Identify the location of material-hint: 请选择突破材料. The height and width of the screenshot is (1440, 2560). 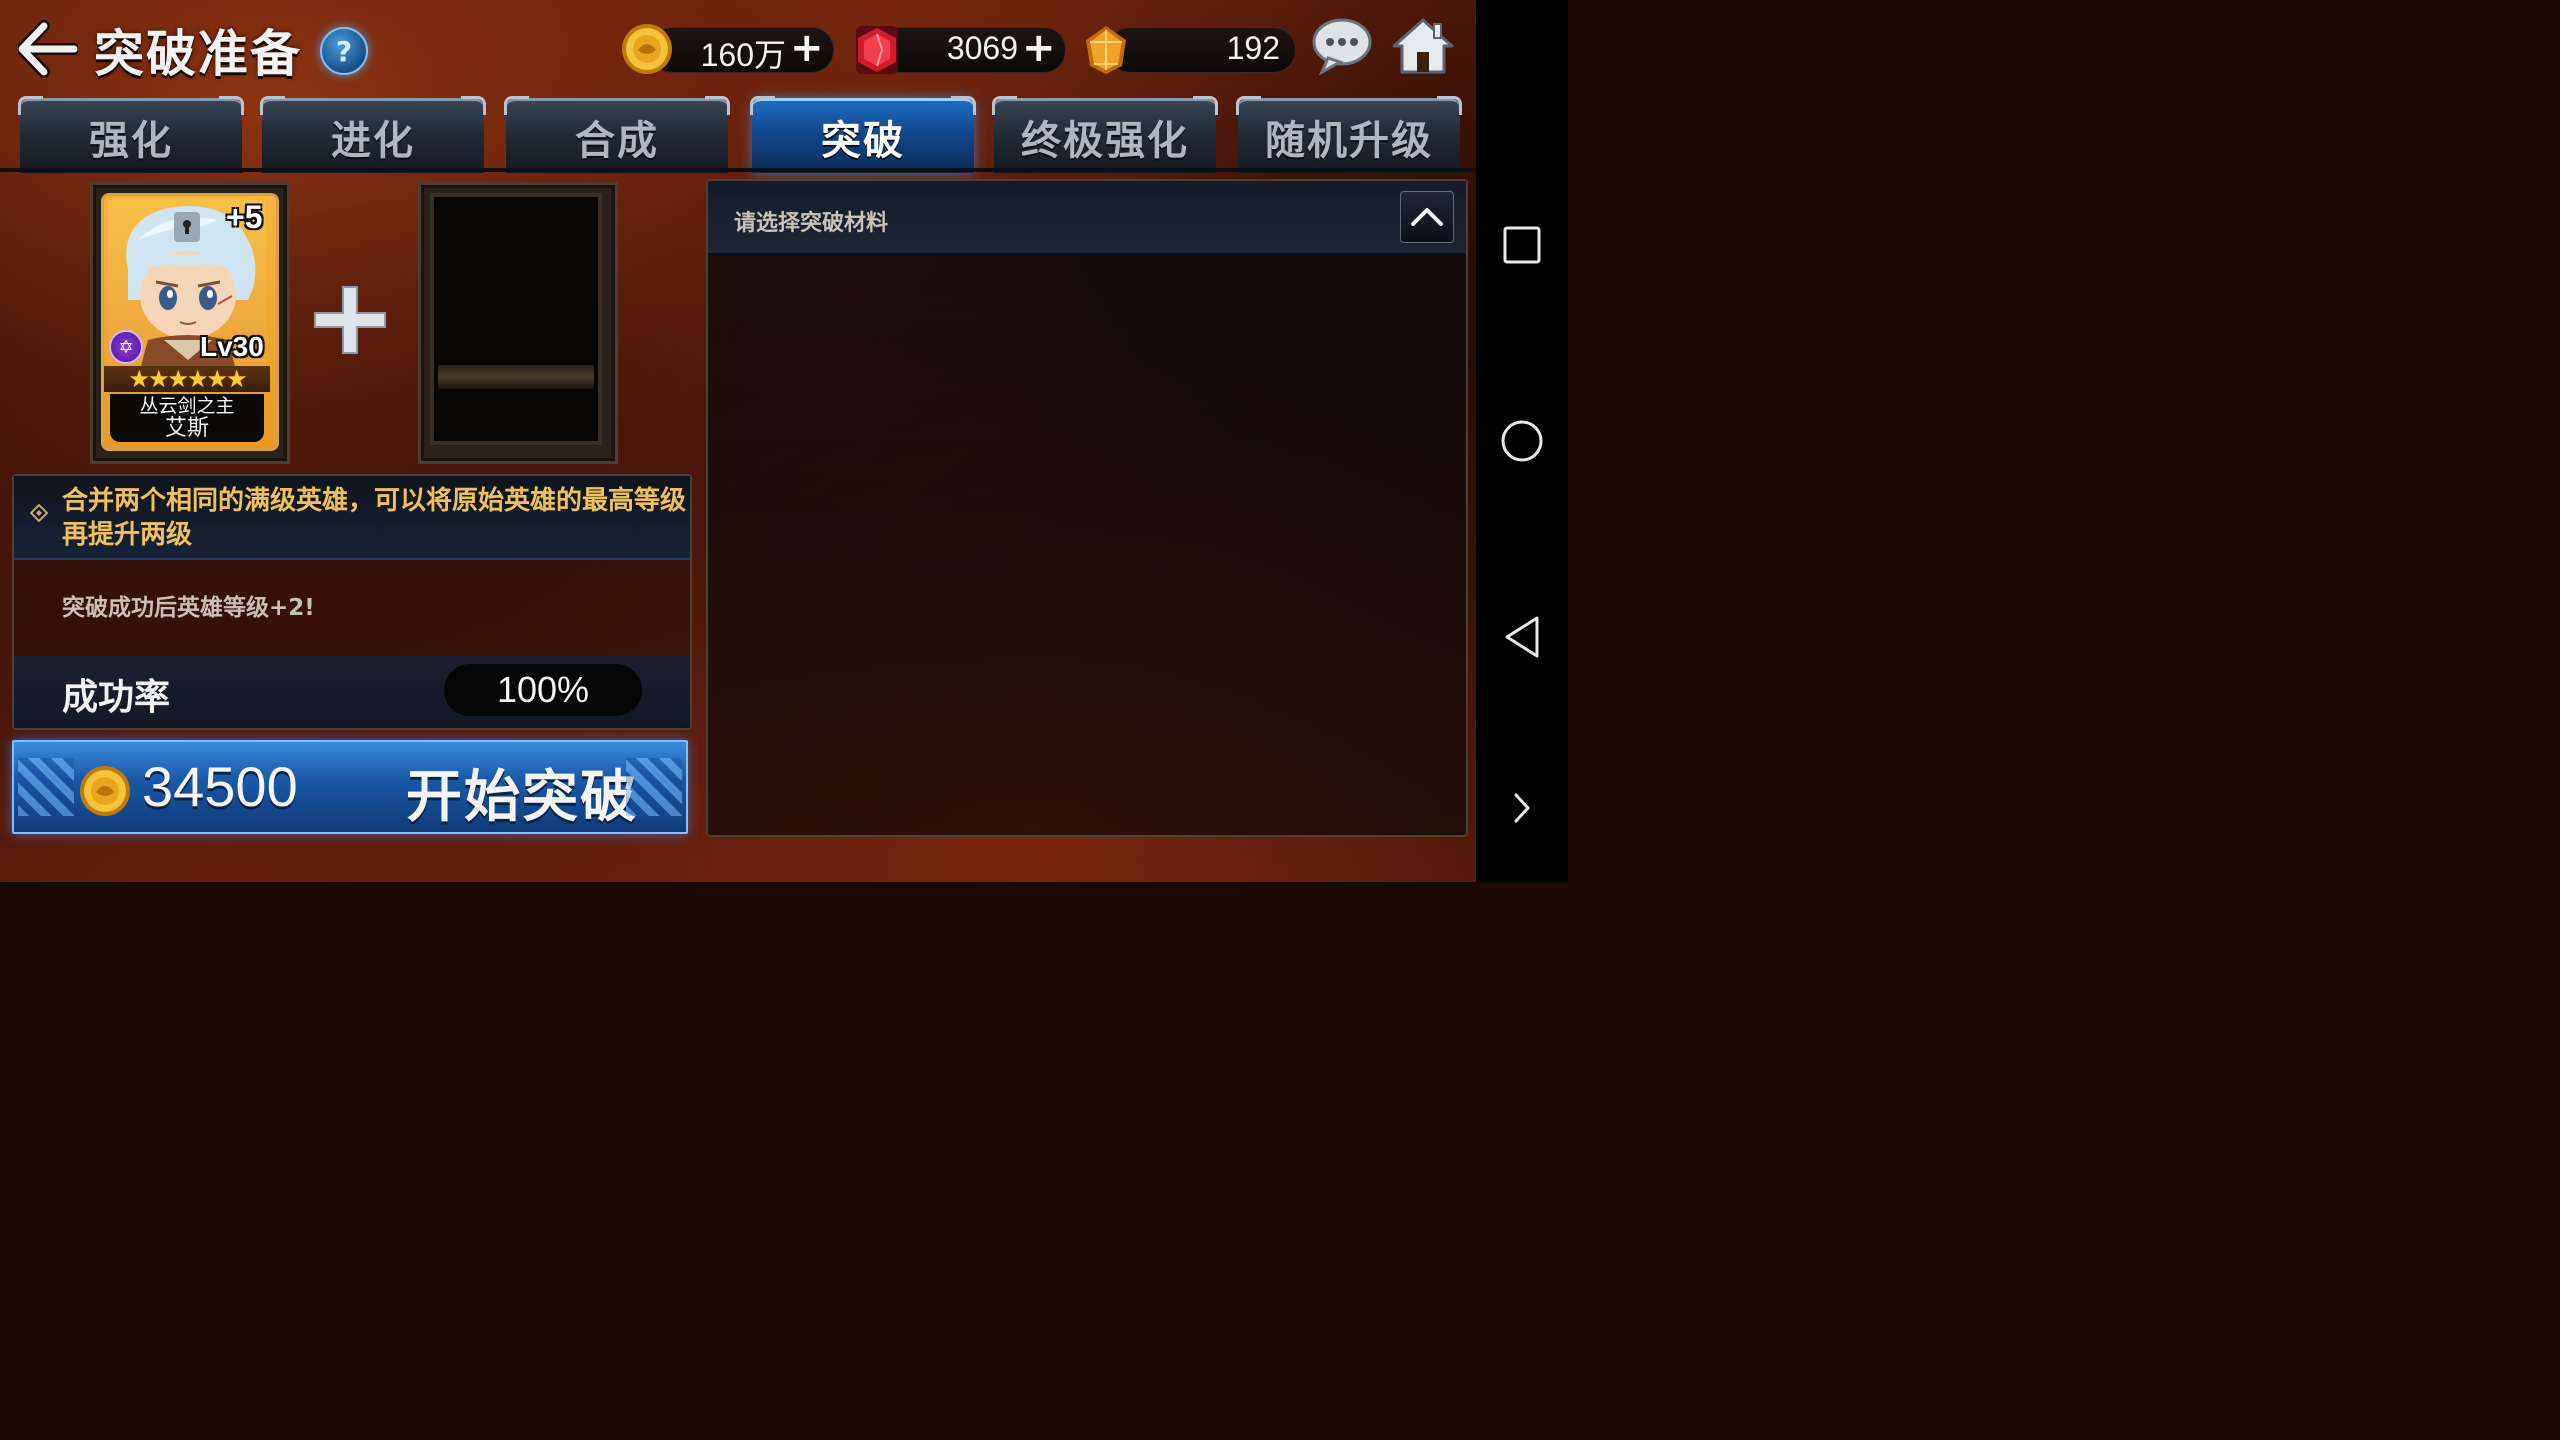
(811, 223).